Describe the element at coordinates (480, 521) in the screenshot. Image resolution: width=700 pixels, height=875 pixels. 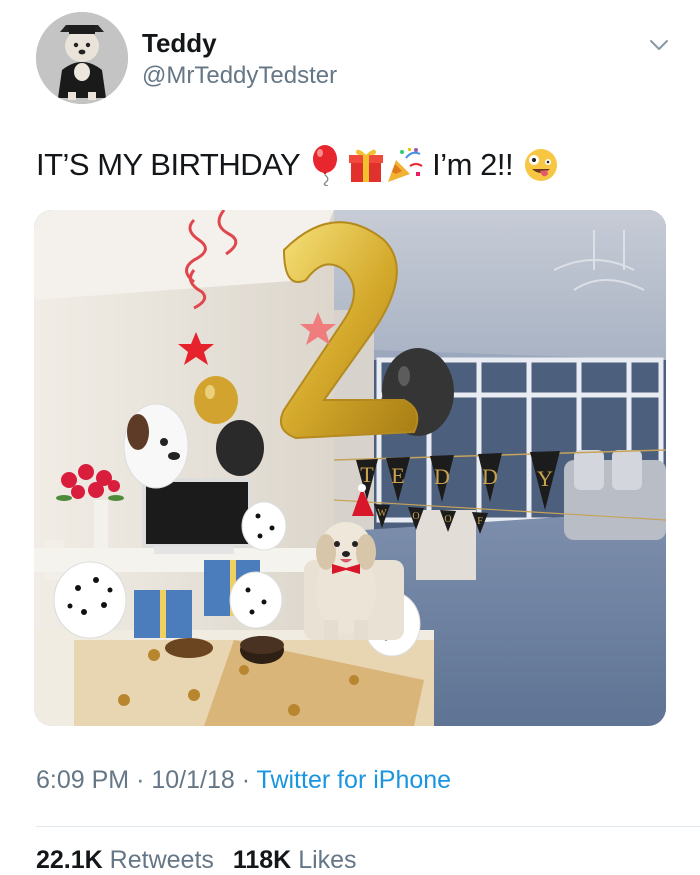
I see `pennant-letter-4: F` at that location.